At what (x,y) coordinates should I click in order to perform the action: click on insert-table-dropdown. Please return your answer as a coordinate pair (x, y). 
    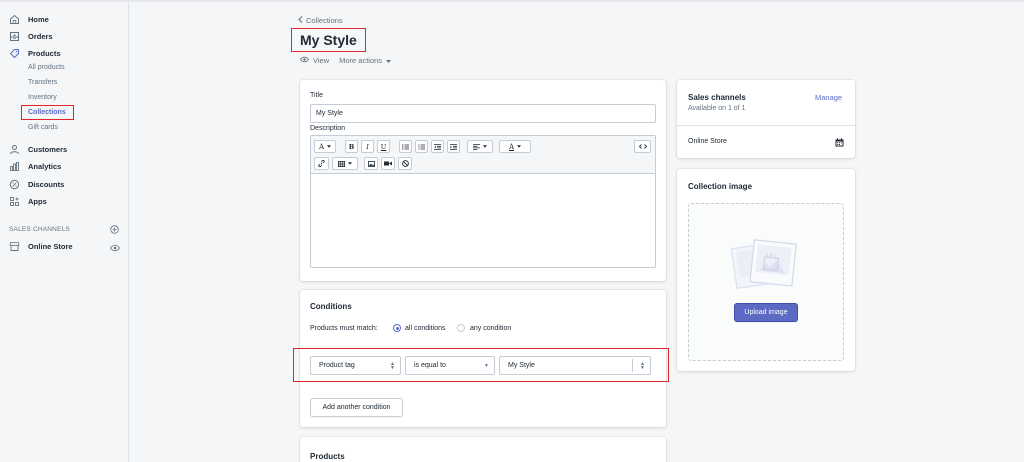
    Looking at the image, I should click on (345, 163).